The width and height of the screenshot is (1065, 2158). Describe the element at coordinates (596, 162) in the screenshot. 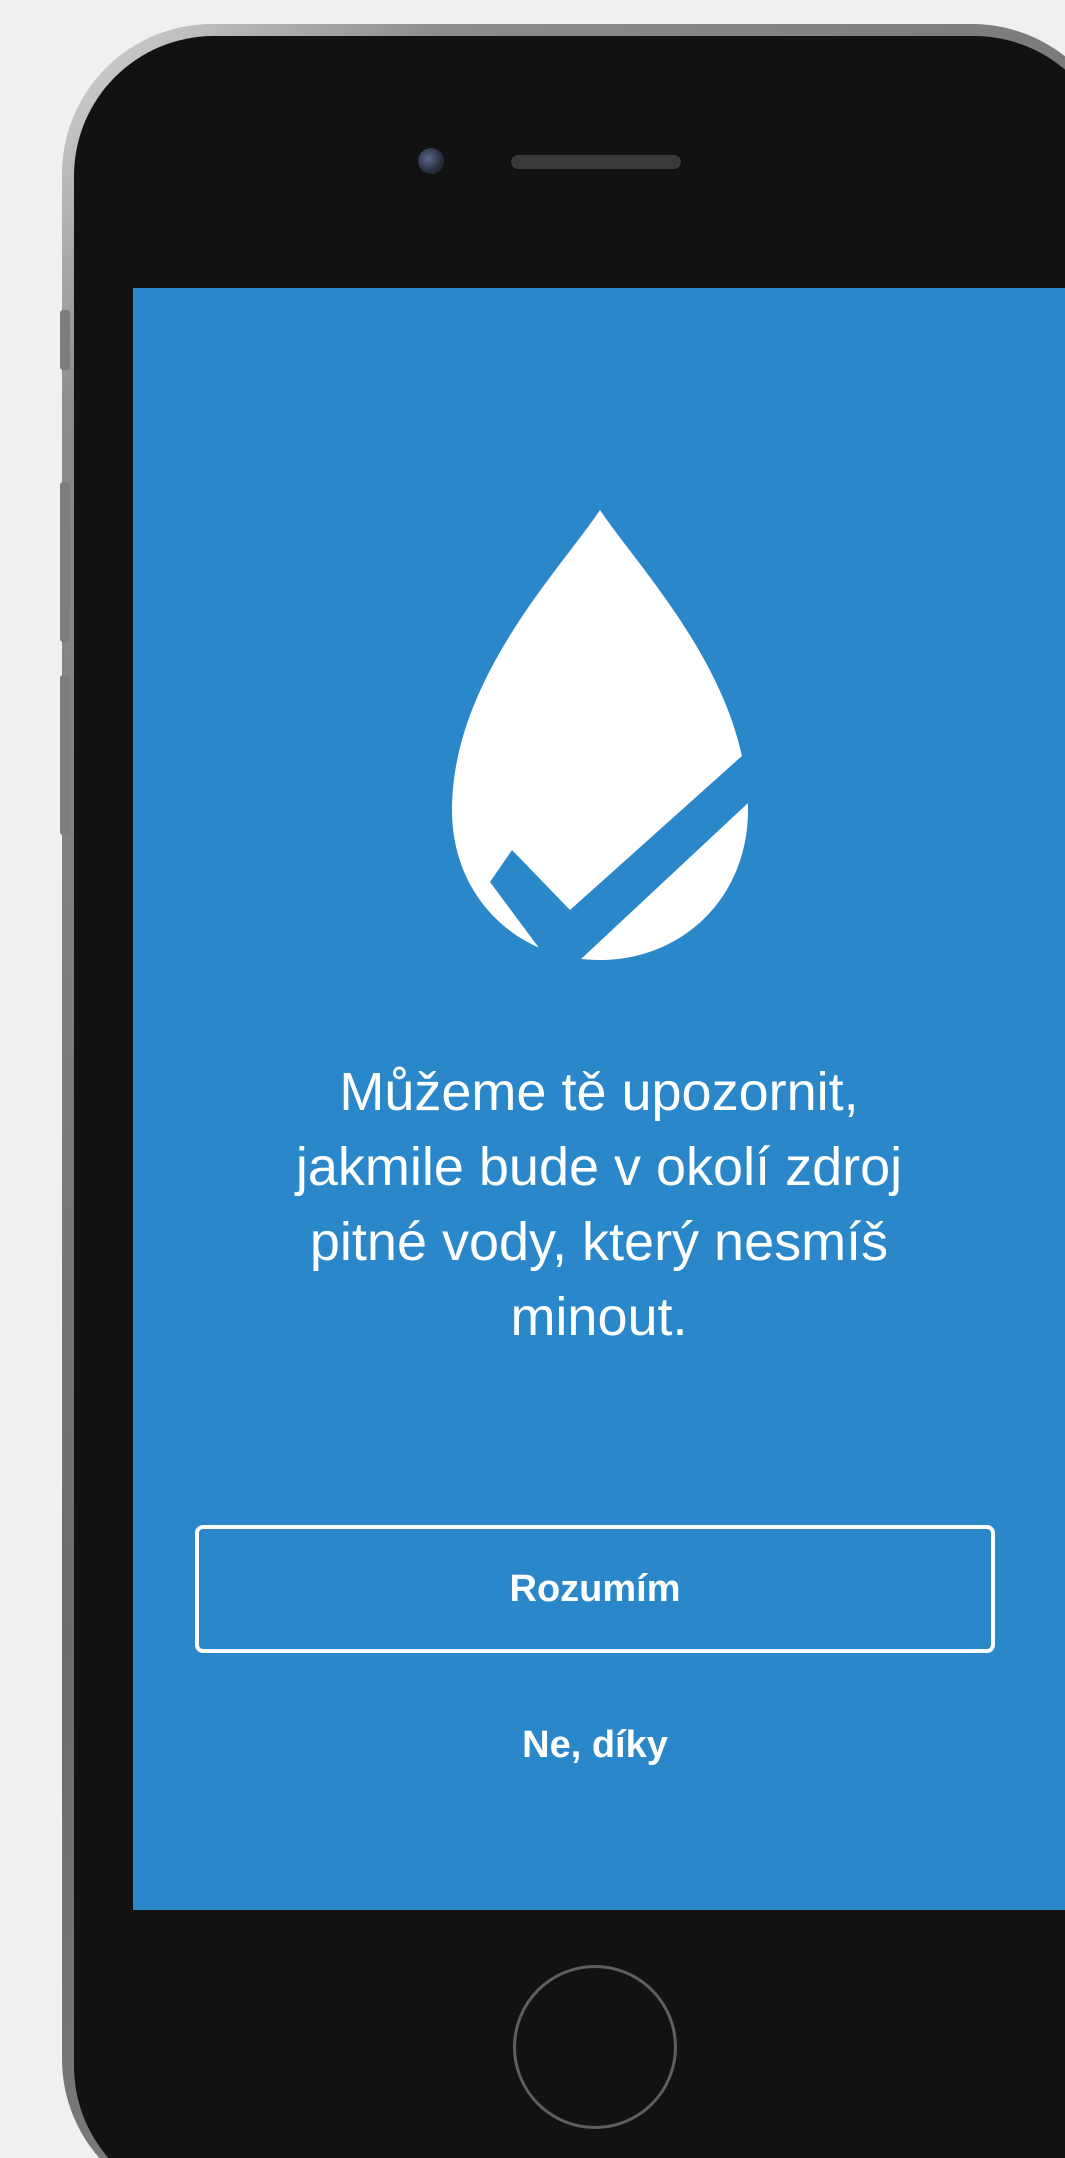

I see `earpiece-speaker` at that location.